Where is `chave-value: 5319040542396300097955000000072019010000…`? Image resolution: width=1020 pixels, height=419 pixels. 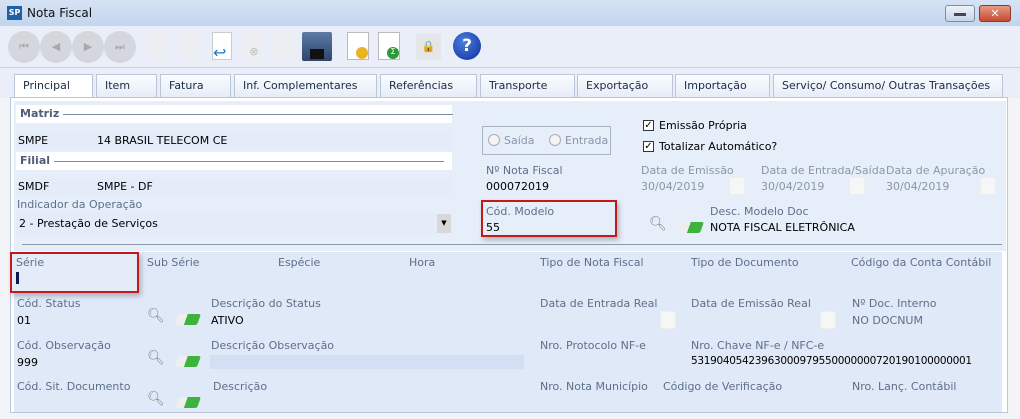
chave-value: 5319040542396300097955000000072019010000… is located at coordinates (831, 361).